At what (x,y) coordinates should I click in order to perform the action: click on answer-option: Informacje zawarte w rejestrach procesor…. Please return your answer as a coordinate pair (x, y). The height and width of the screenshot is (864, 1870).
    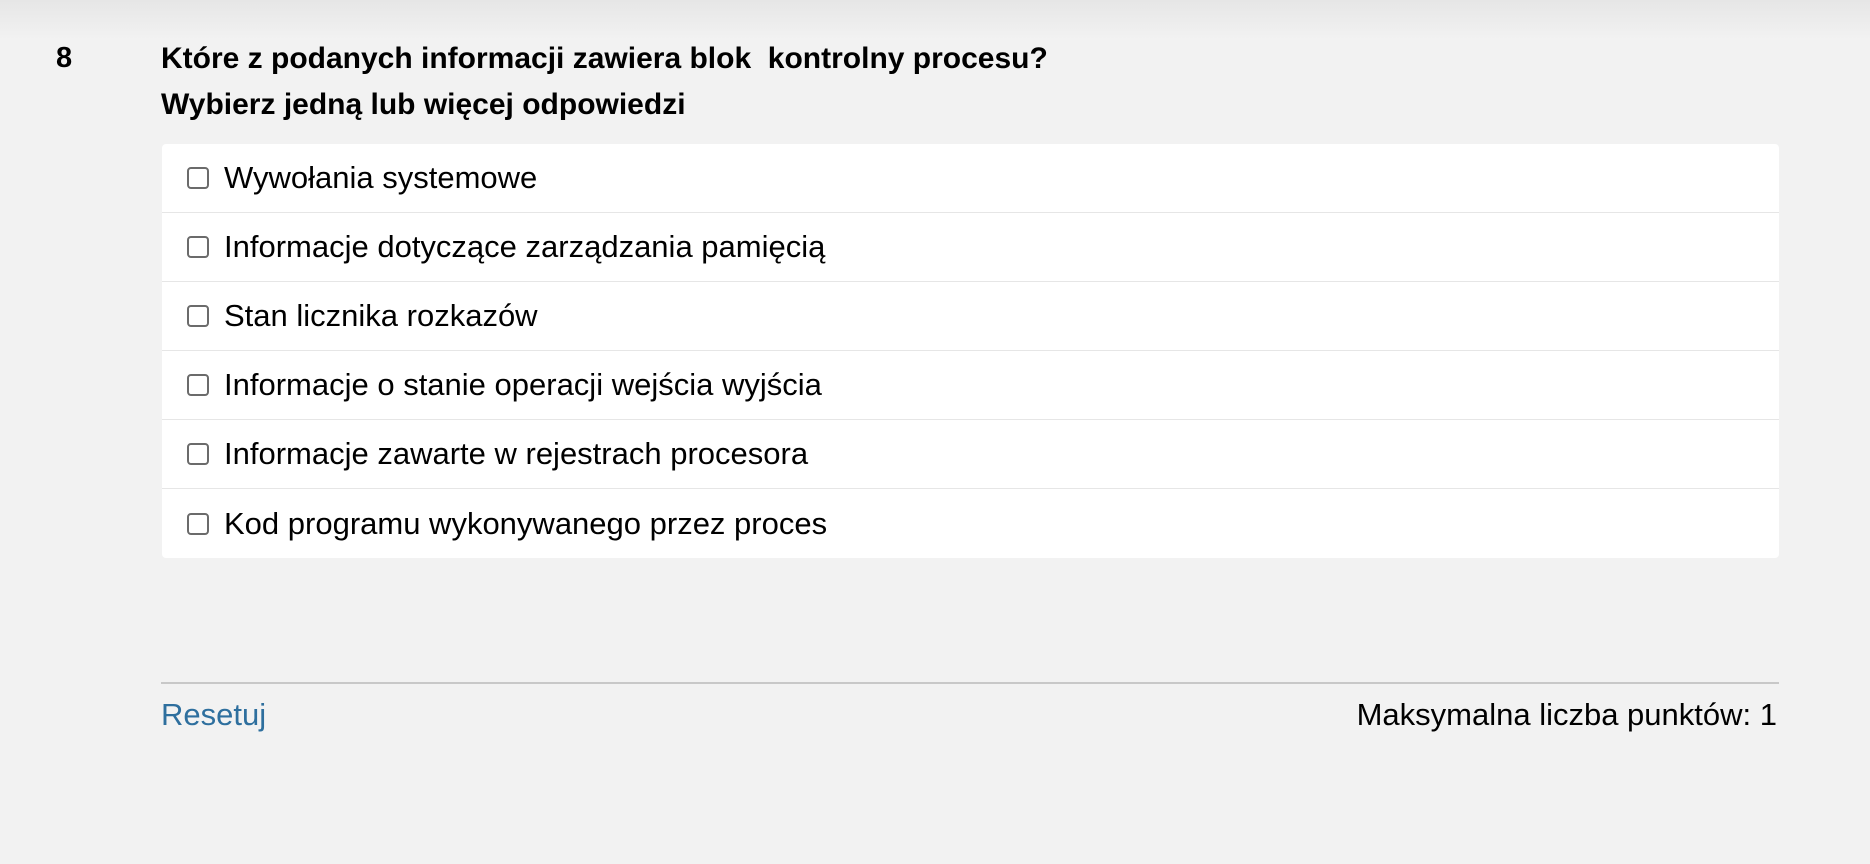
    Looking at the image, I should click on (970, 454).